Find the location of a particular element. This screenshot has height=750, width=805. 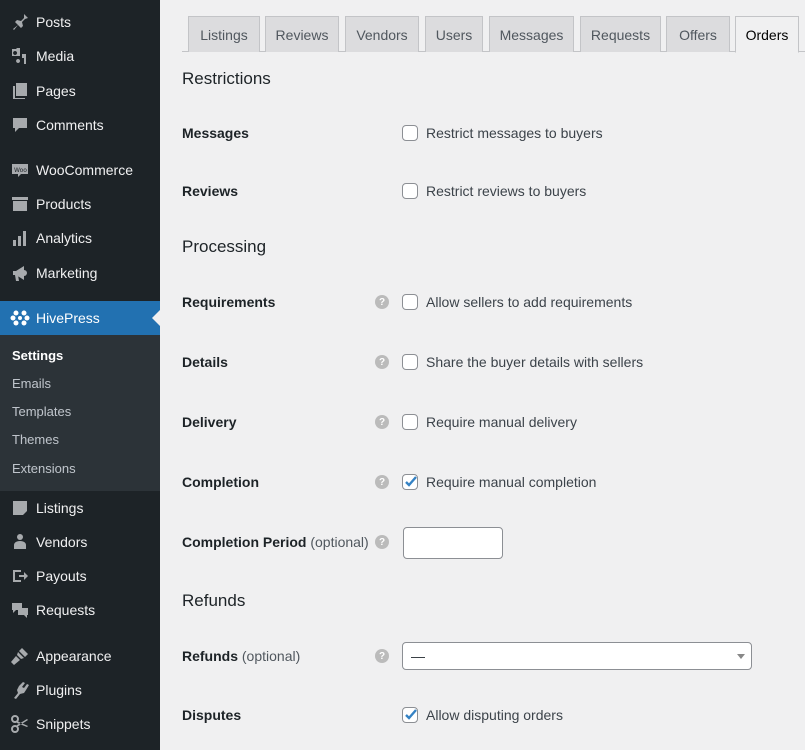

tab-orders: Orders is located at coordinates (767, 34).